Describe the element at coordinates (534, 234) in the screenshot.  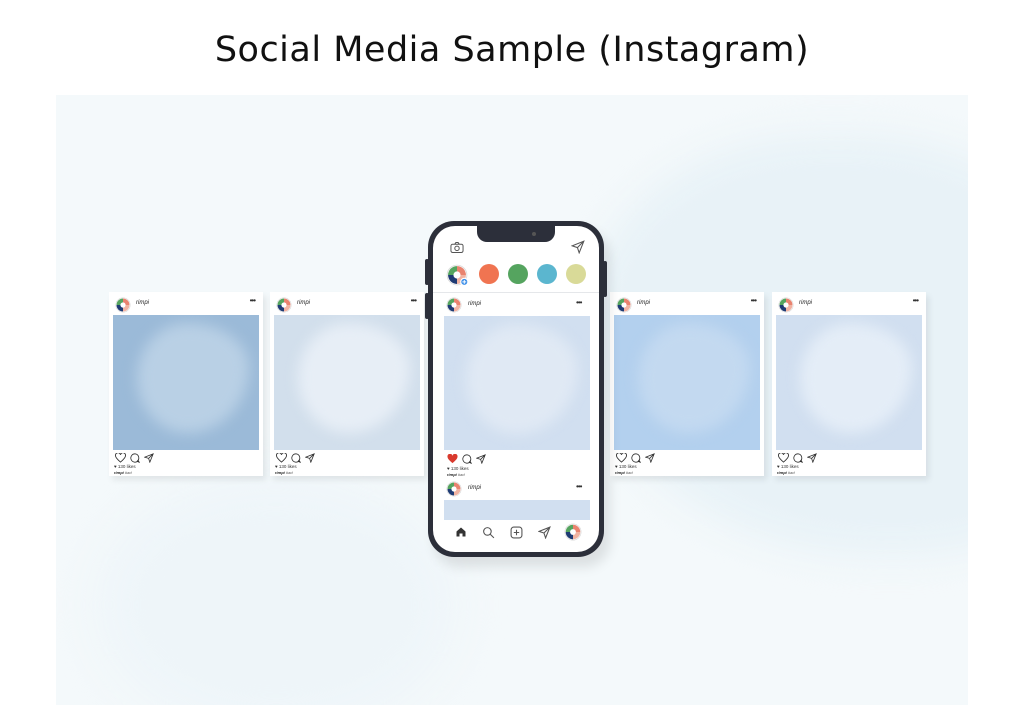
I see `camera-dot` at that location.